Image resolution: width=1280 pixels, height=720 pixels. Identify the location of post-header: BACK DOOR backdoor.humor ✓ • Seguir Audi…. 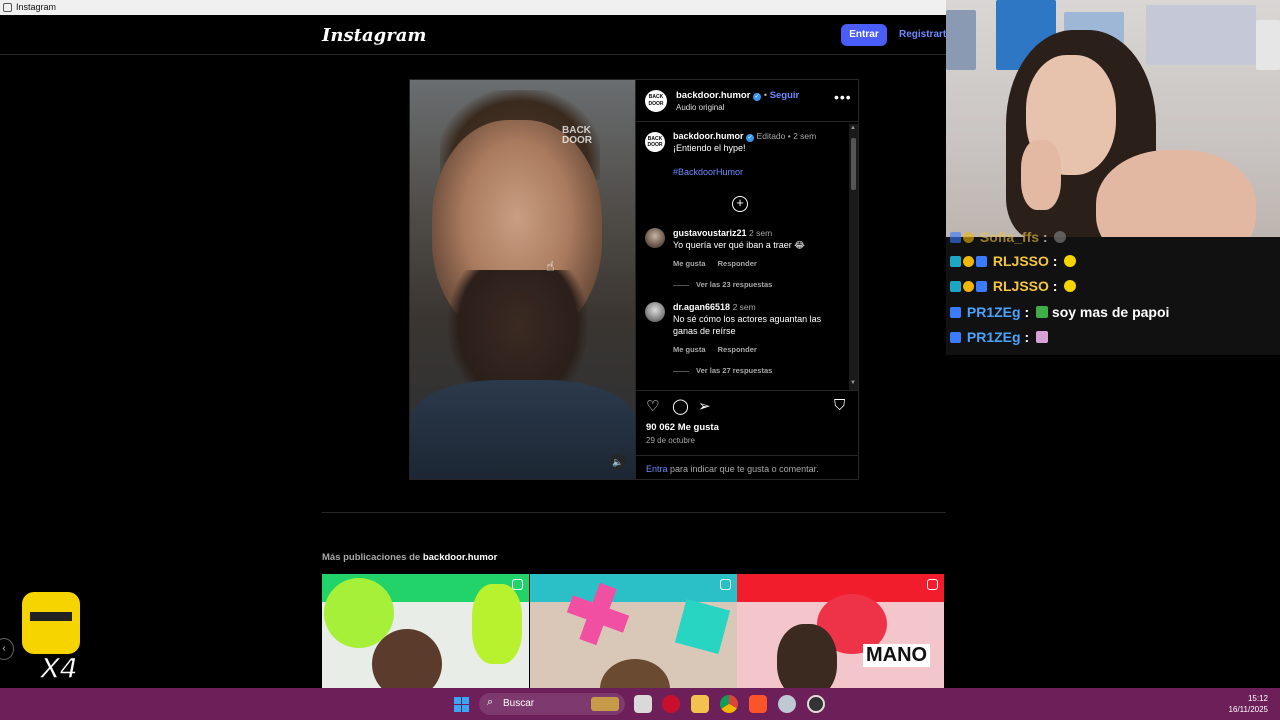
(747, 101).